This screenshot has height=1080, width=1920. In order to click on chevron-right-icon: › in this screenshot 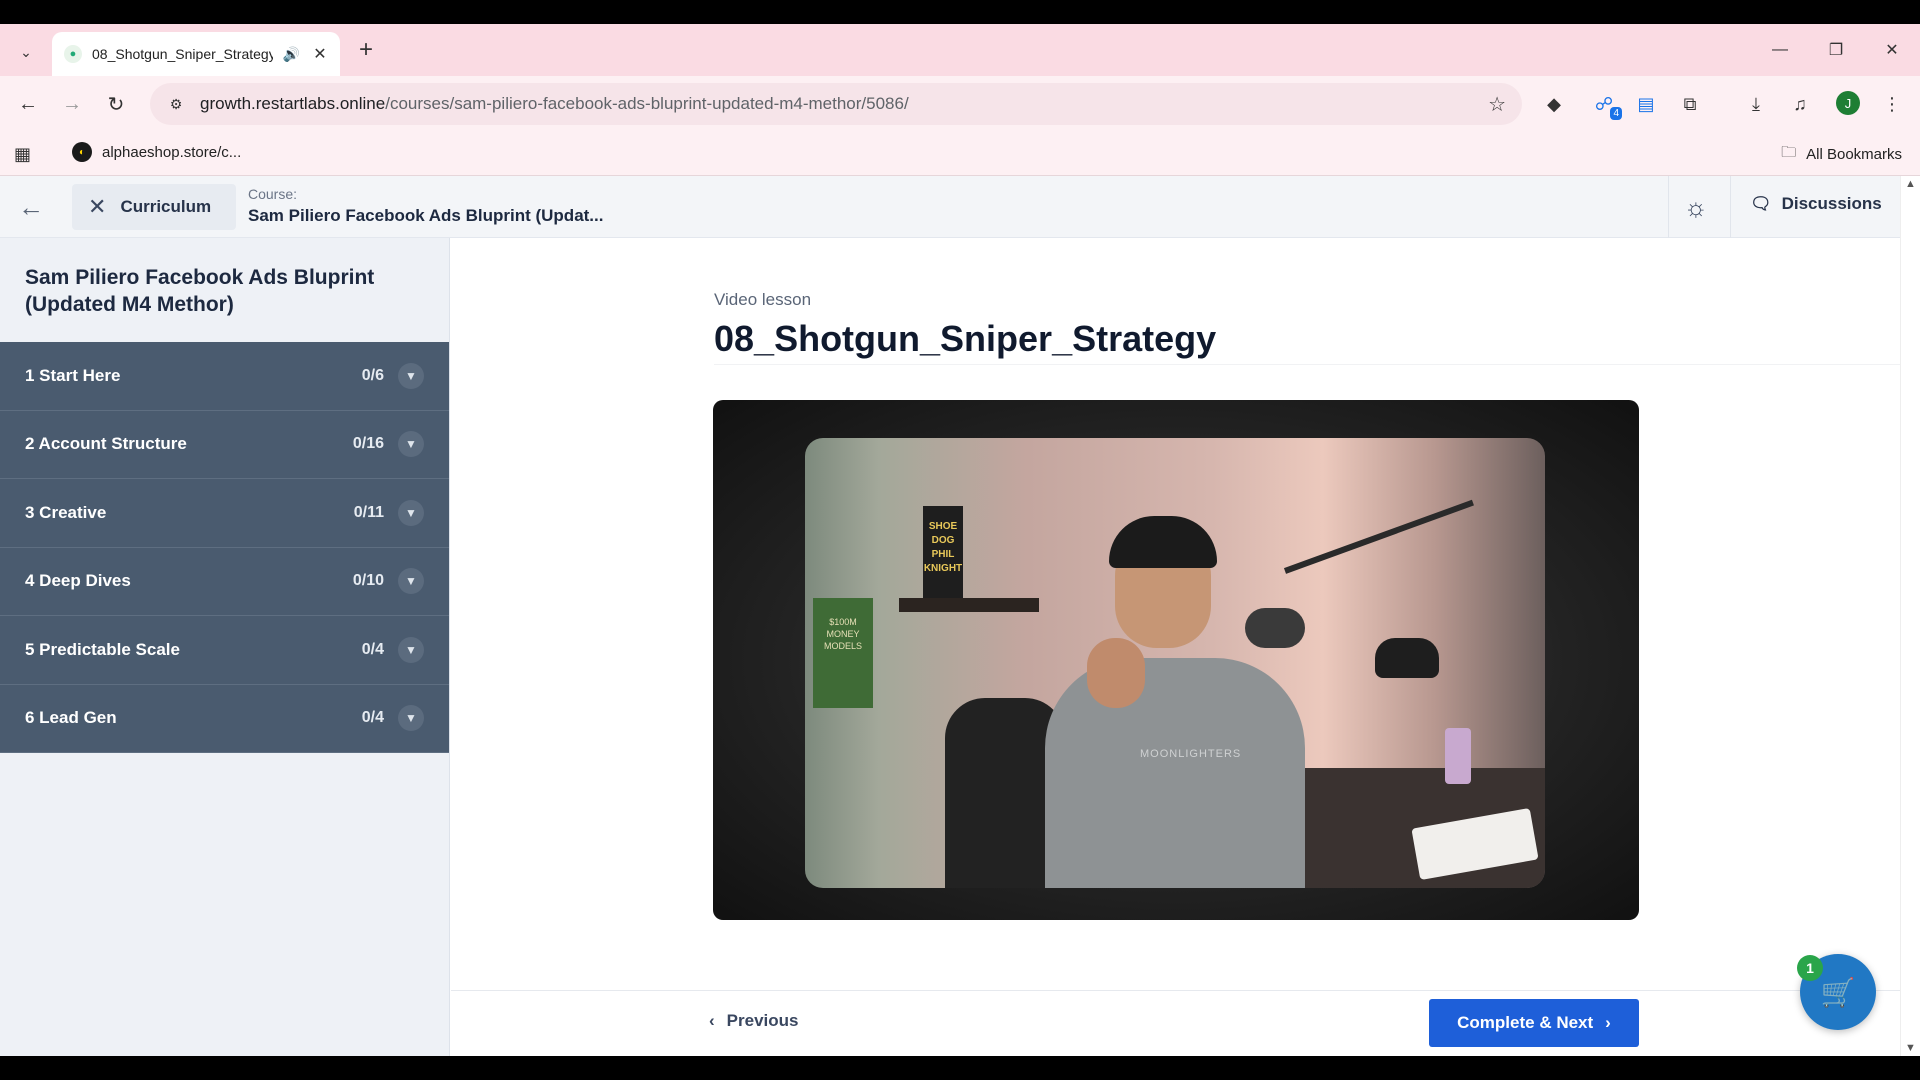, I will do `click(1608, 1022)`.